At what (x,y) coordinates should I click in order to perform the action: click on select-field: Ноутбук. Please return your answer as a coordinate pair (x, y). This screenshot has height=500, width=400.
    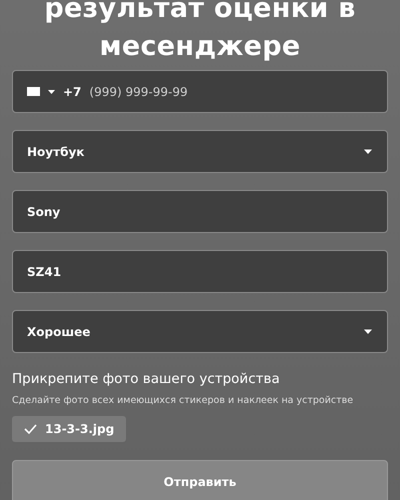
    Looking at the image, I should click on (200, 151).